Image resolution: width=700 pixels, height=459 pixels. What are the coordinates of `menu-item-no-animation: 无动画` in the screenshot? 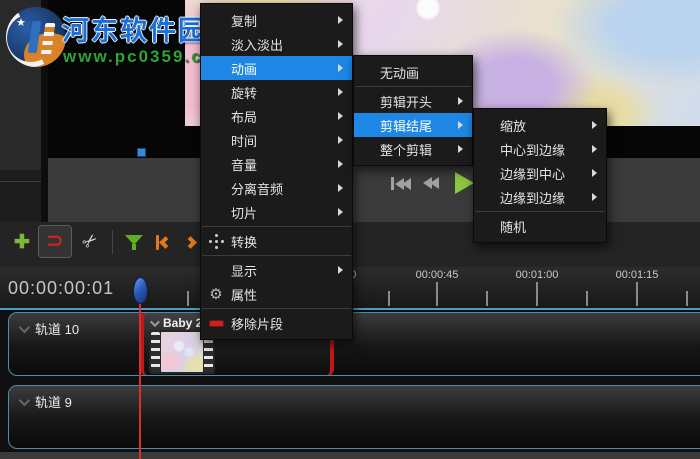 It's located at (413, 72).